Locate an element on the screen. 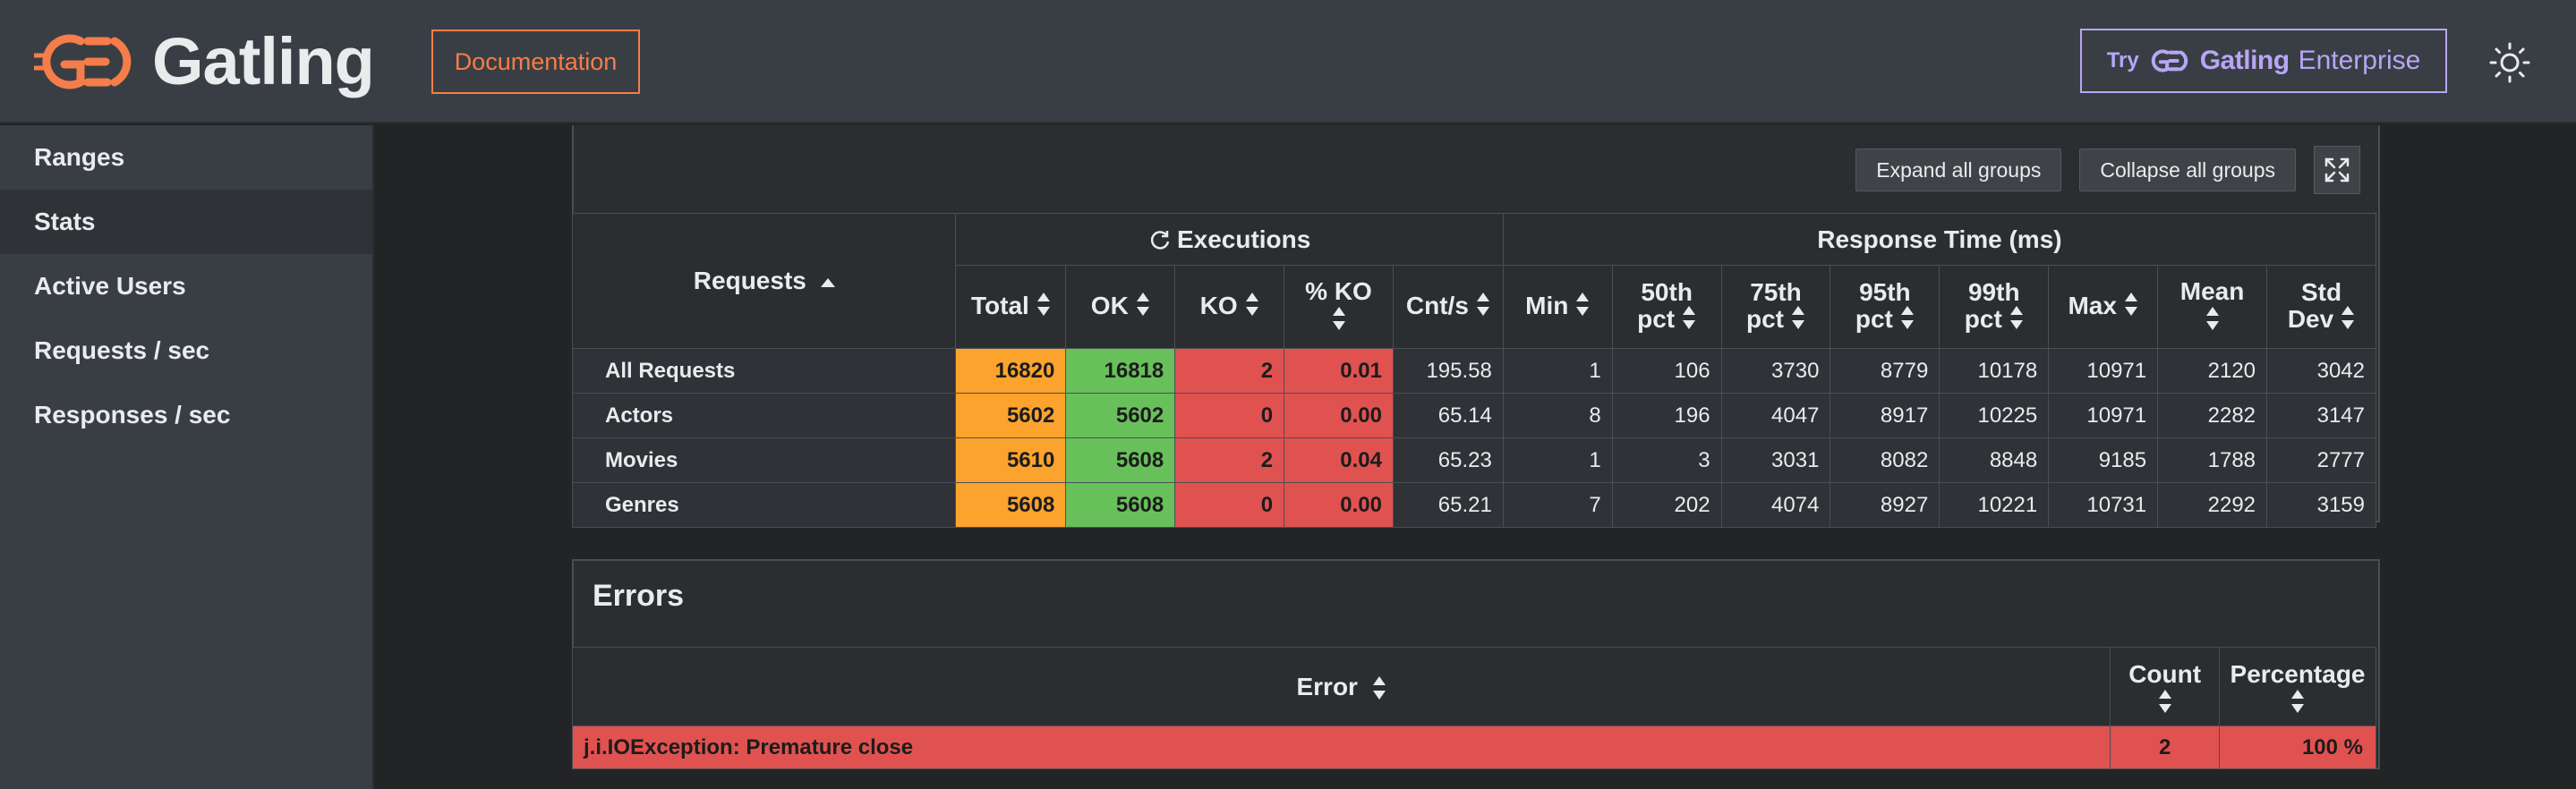 The height and width of the screenshot is (789, 2576). request-name: Actors is located at coordinates (764, 415).